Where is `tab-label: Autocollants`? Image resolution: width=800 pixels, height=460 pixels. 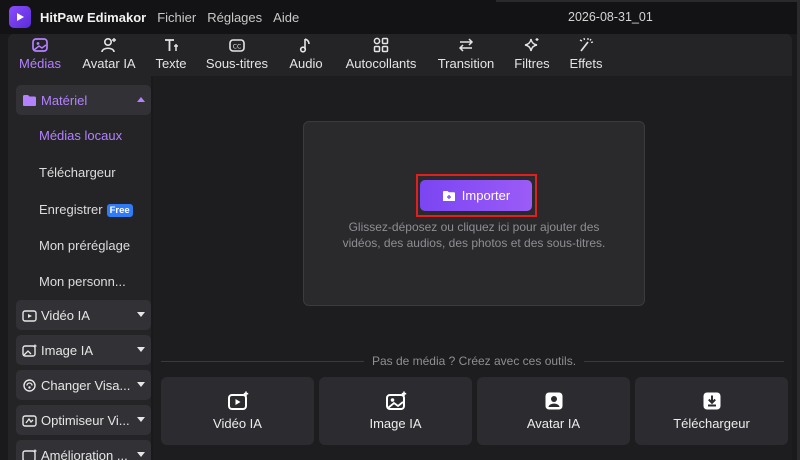
tab-label: Autocollants is located at coordinates (381, 63).